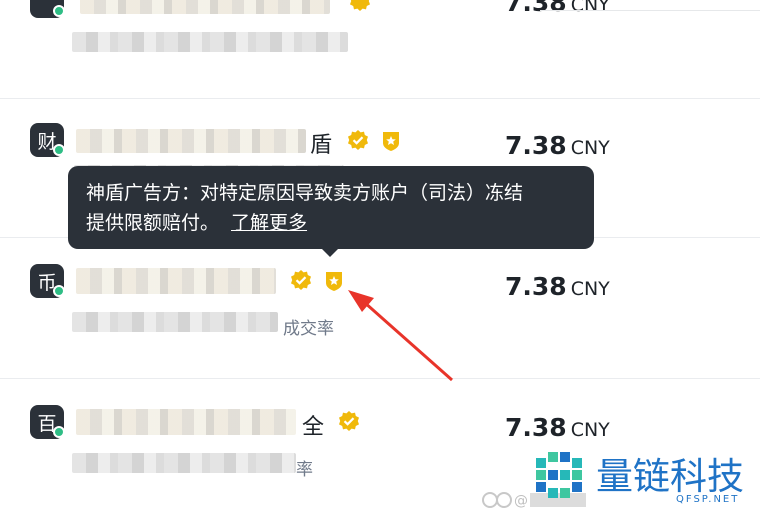  Describe the element at coordinates (313, 427) in the screenshot. I see `merchant-name-visible: 全` at that location.